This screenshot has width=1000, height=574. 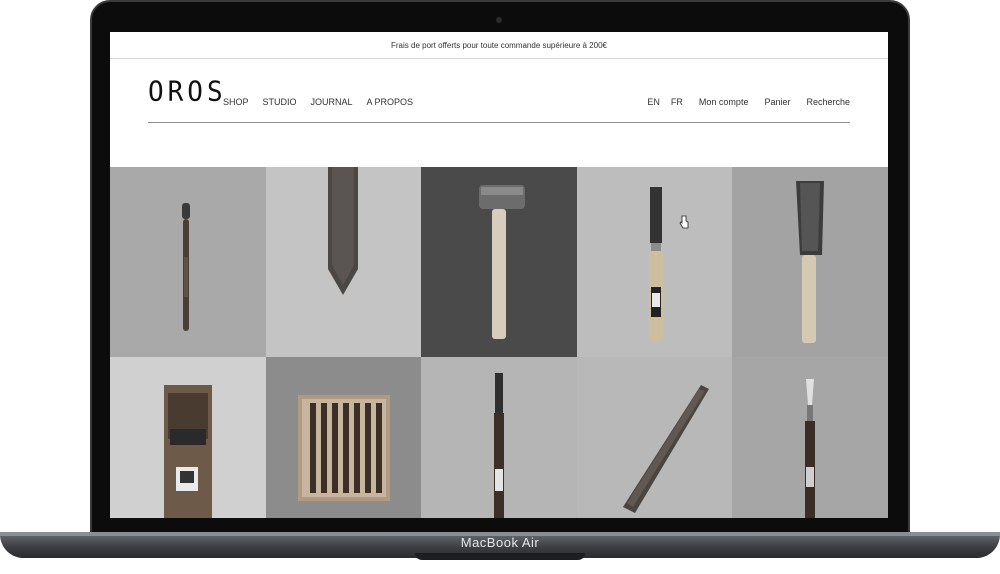 I want to click on utility-nav: EN FR Mon compte Panier Recherche, so click(x=748, y=102).